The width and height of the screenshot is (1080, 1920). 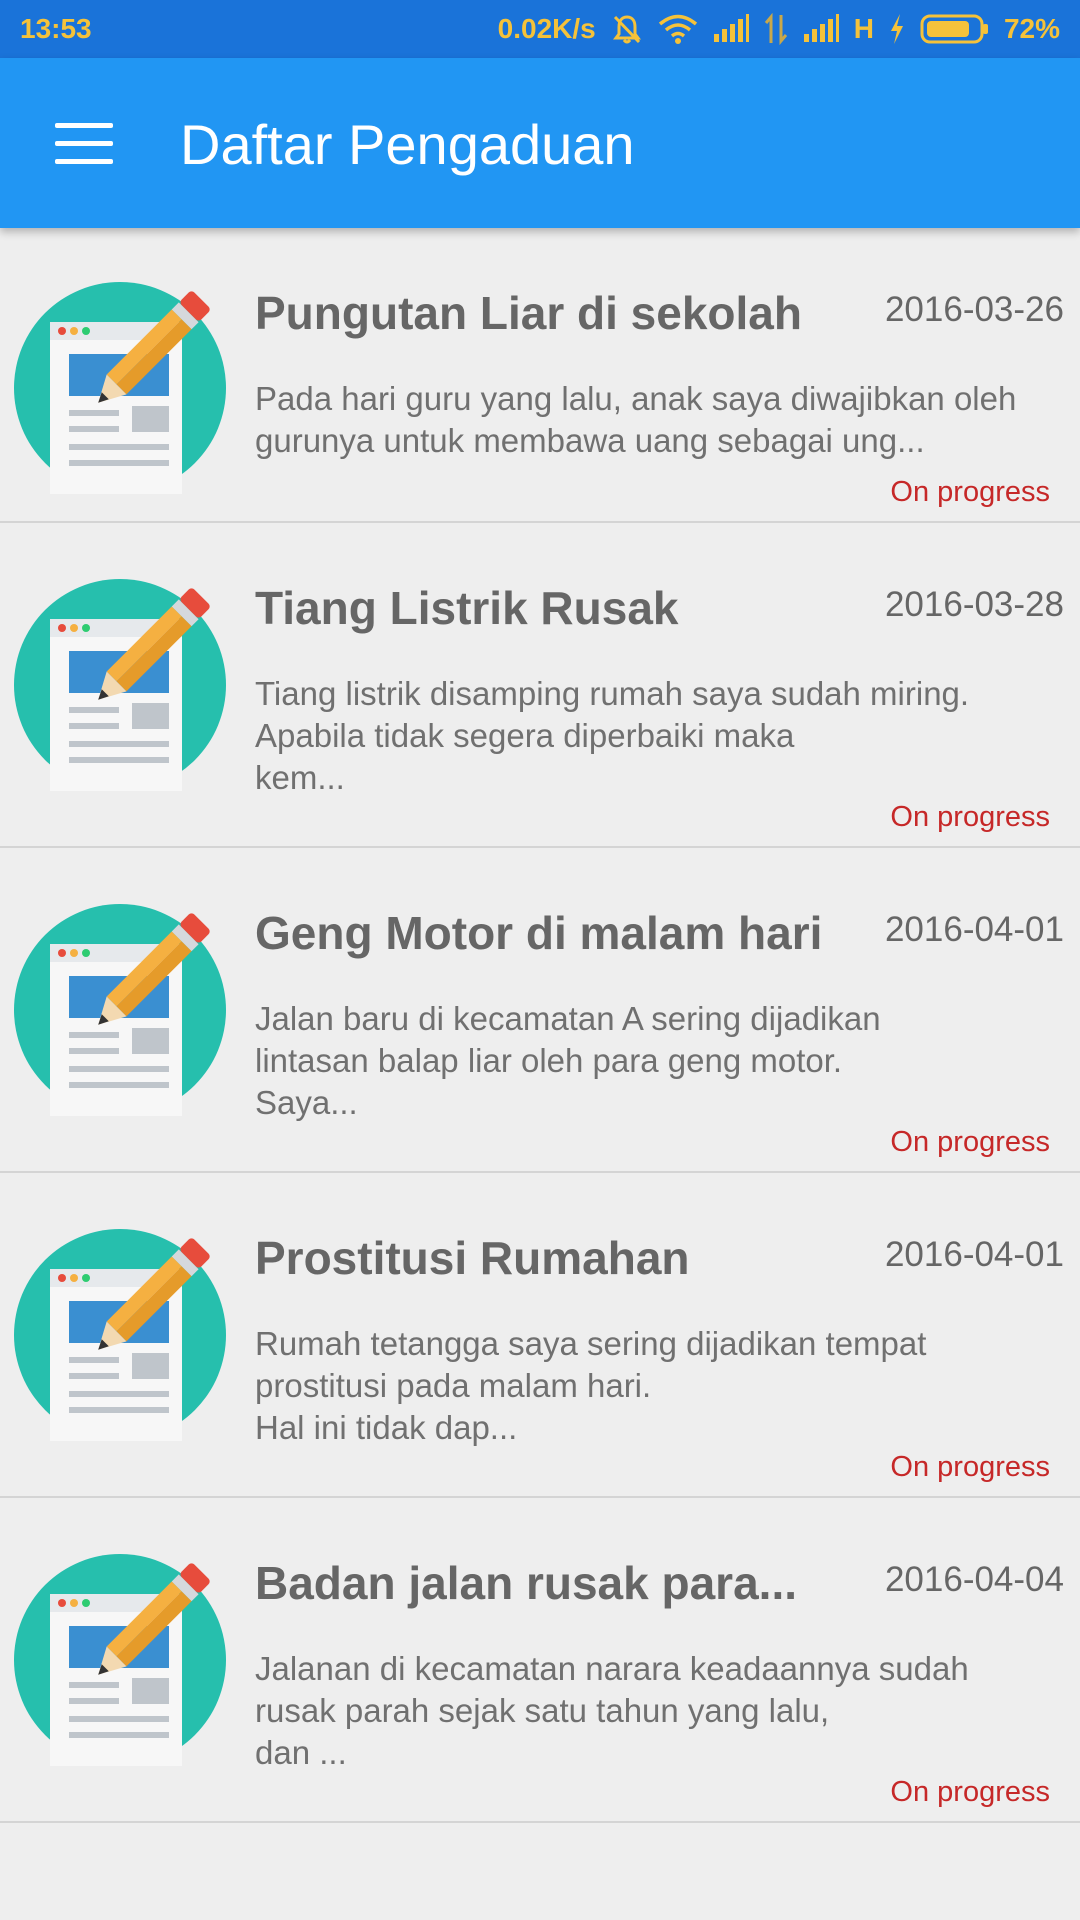 What do you see at coordinates (528, 313) in the screenshot?
I see `complaint-title: Pungutan Liar di sekolah` at bounding box center [528, 313].